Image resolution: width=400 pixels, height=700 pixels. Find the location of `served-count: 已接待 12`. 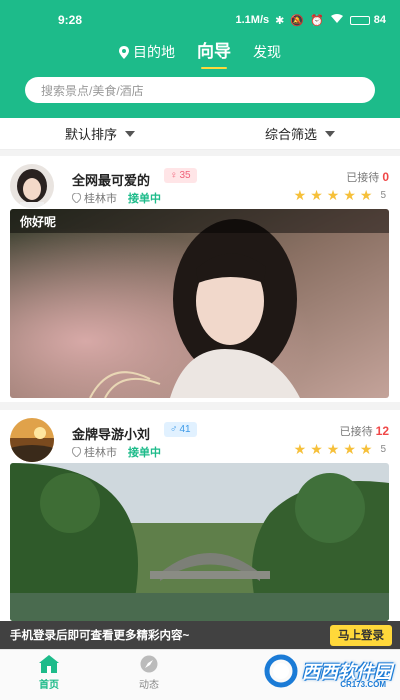

served-count: 已接待 12 is located at coordinates (364, 431).